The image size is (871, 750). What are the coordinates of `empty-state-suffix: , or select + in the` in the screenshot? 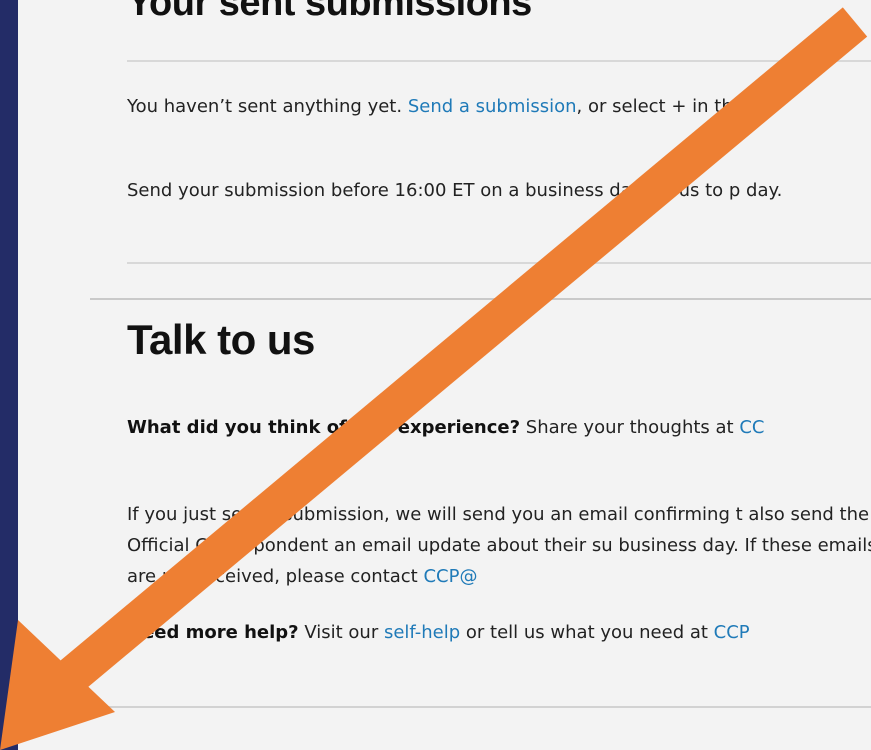 It's located at (660, 106).